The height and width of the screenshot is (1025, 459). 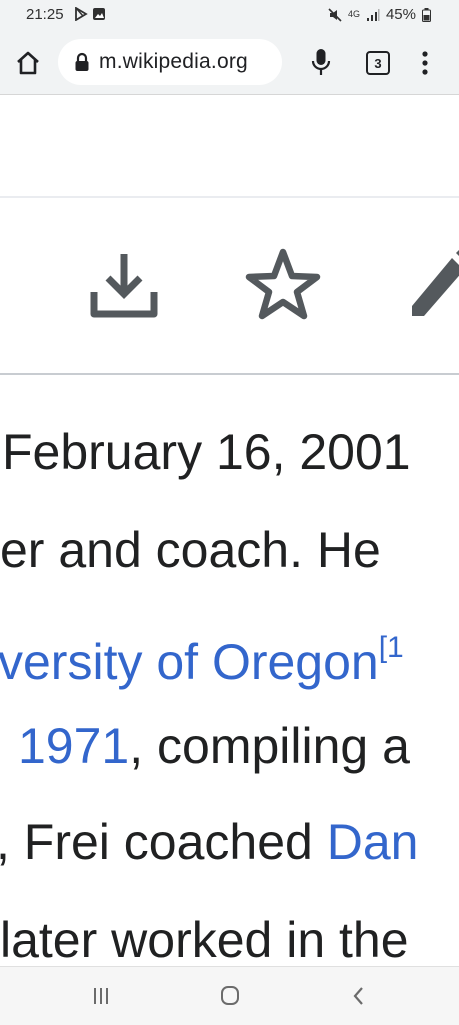 I want to click on tab-count: 3, so click(x=378, y=63).